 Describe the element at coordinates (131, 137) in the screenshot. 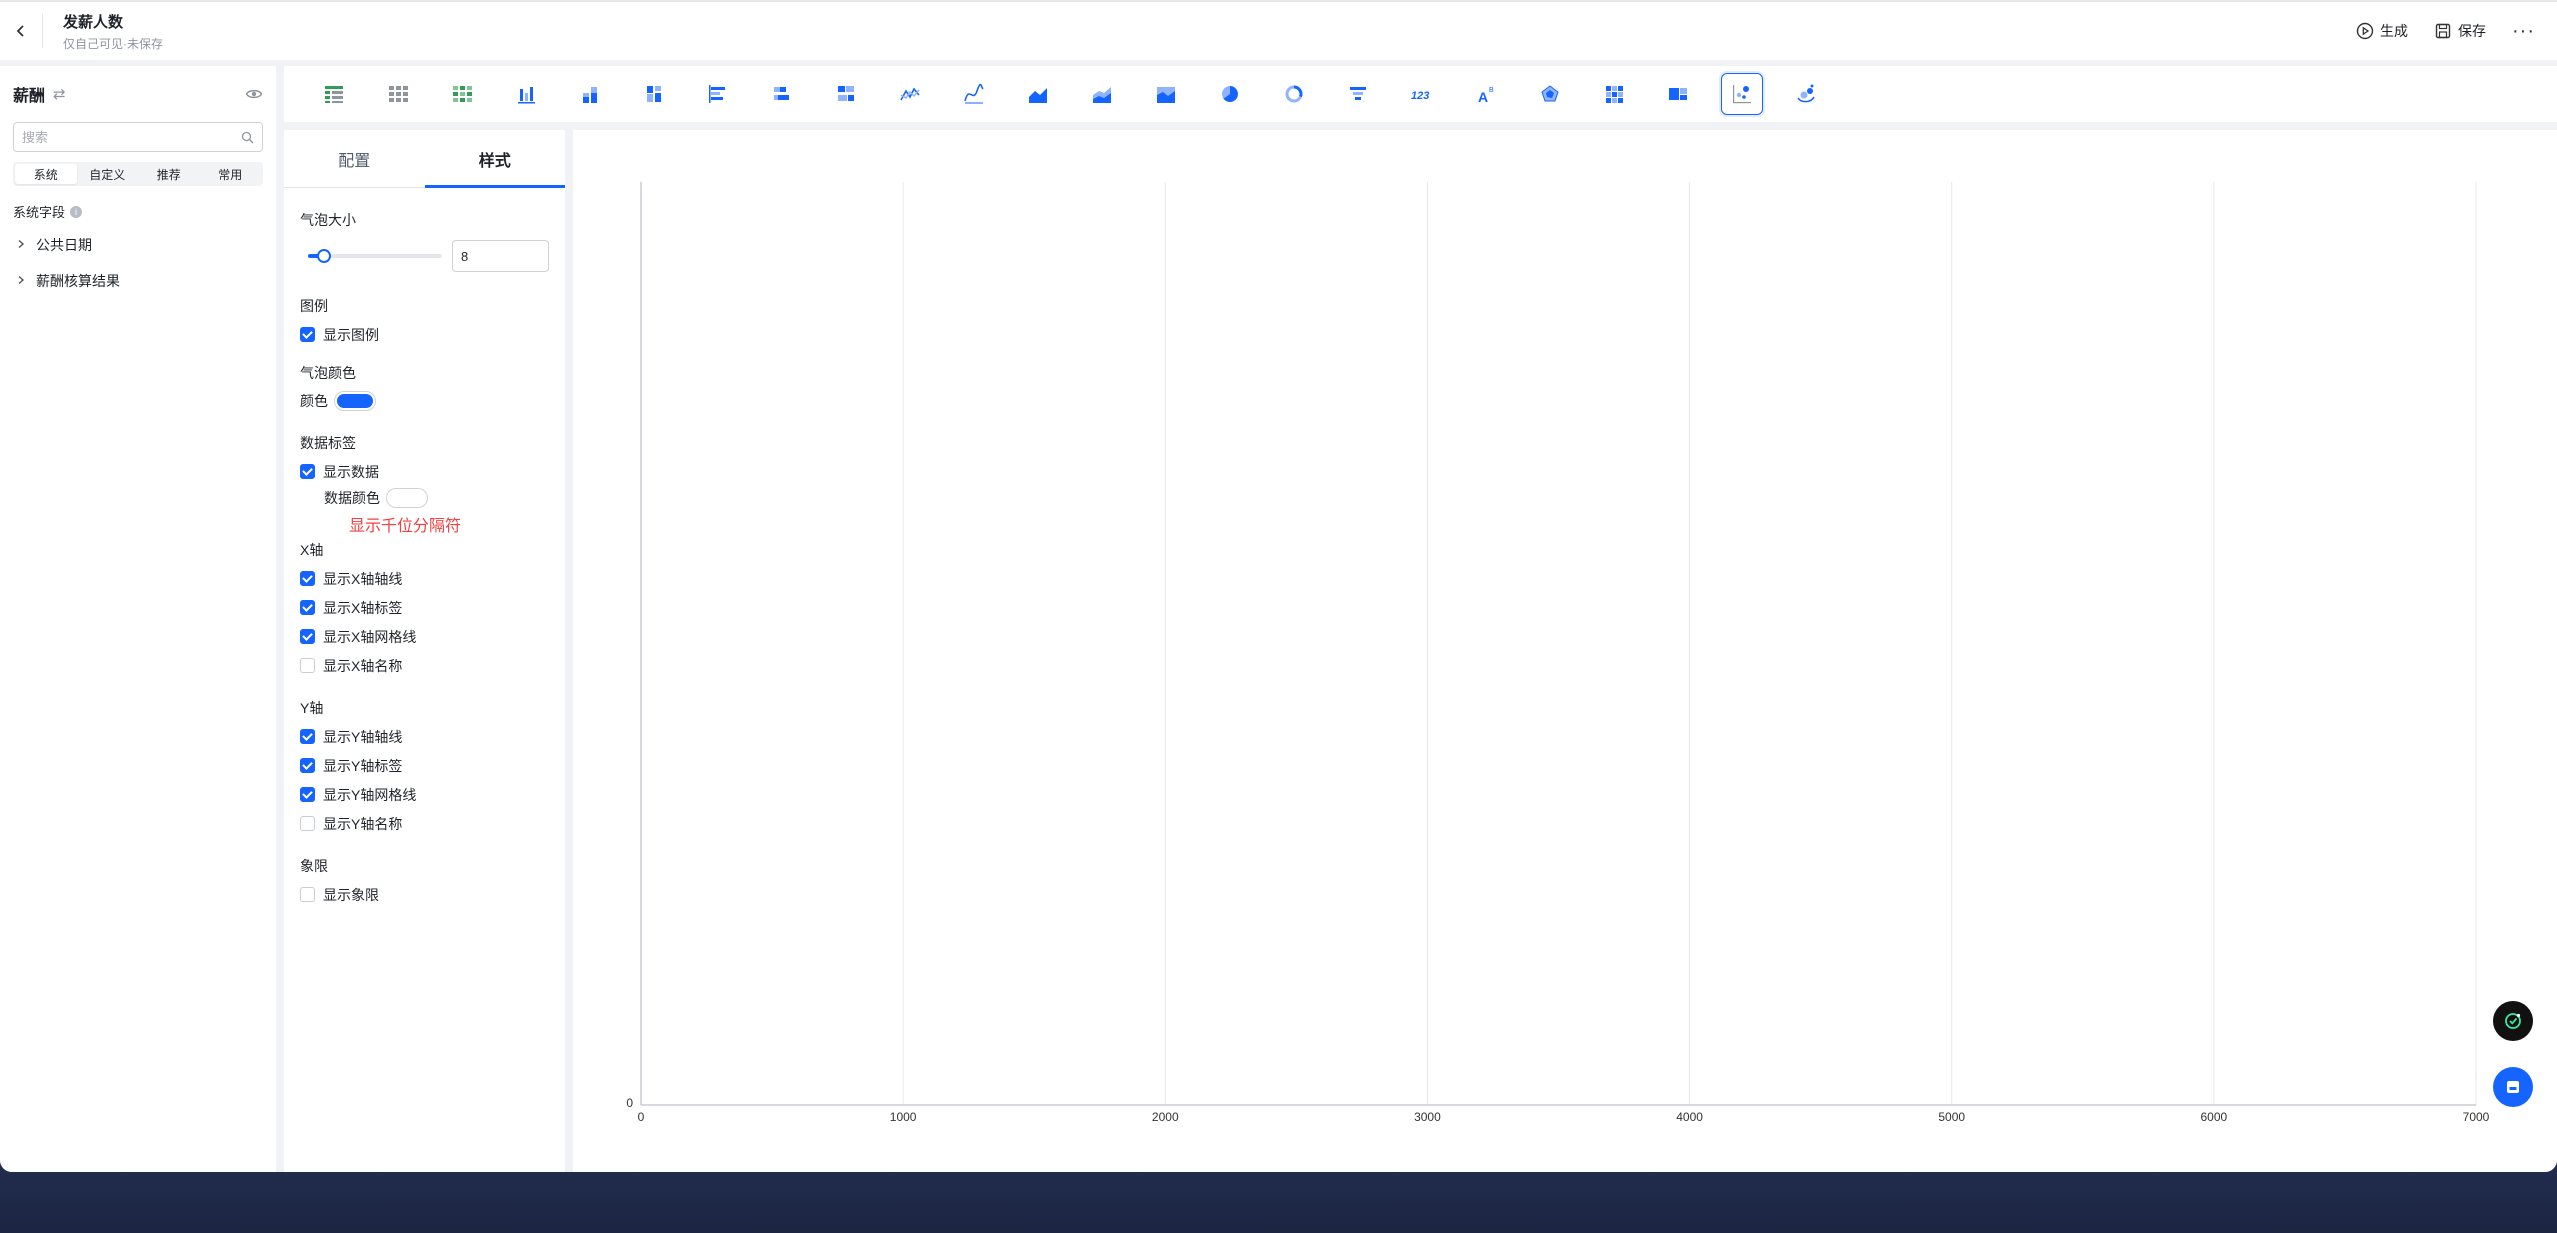

I see `search-input` at that location.